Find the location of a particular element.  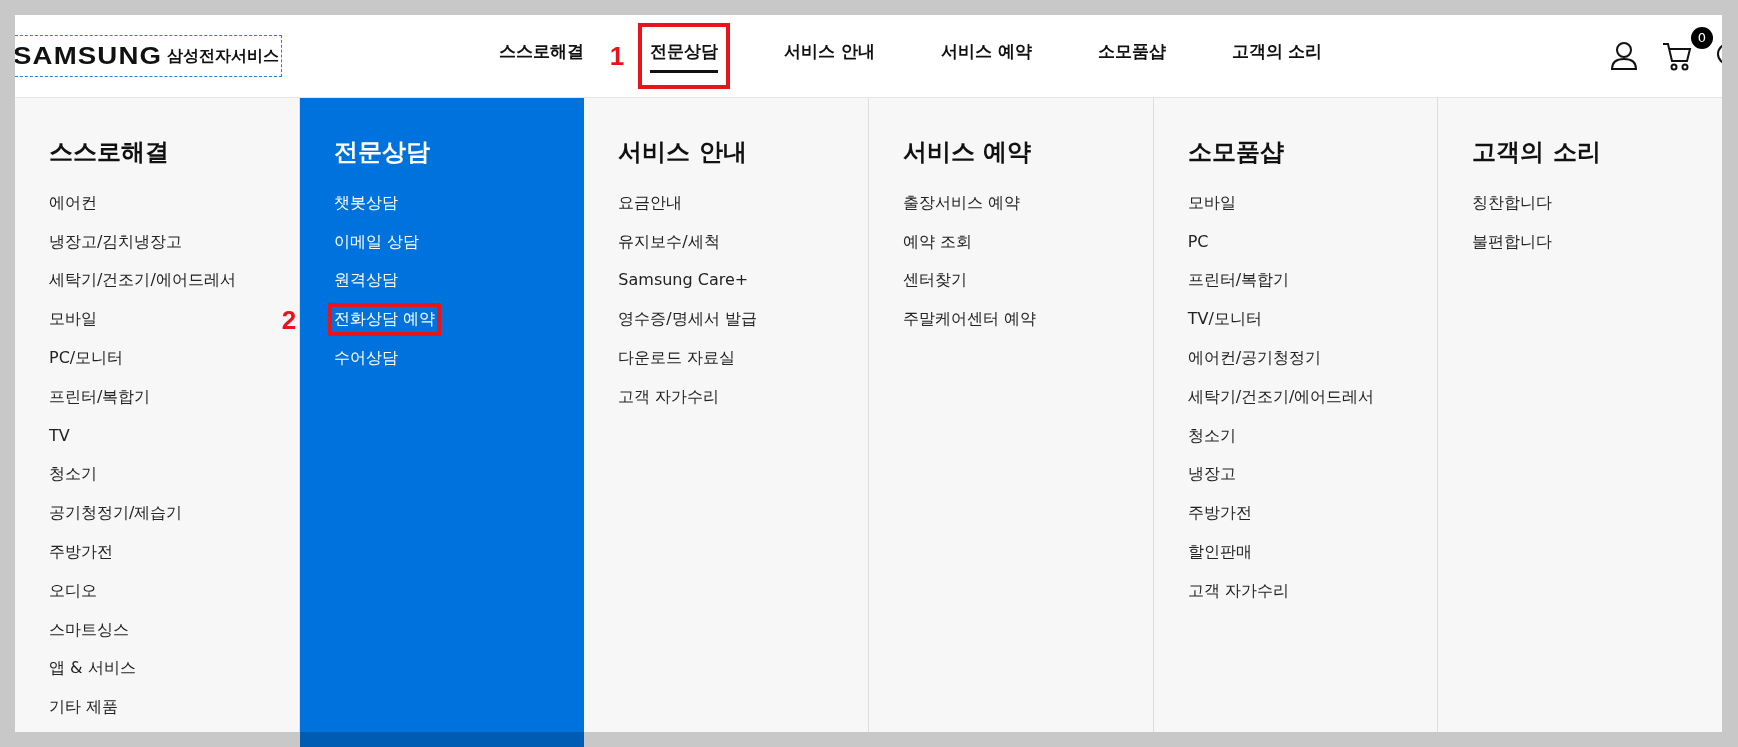

menu-link: 영수증/명세서 발급 is located at coordinates (687, 319).